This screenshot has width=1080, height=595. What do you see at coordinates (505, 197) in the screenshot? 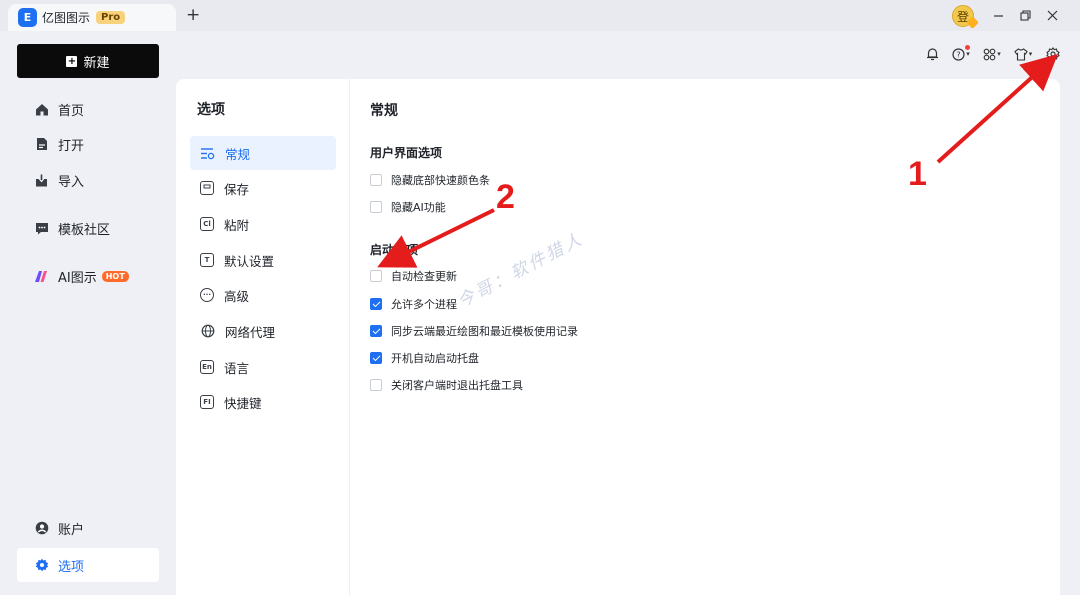
I see `annotation-marker-2: 2` at bounding box center [505, 197].